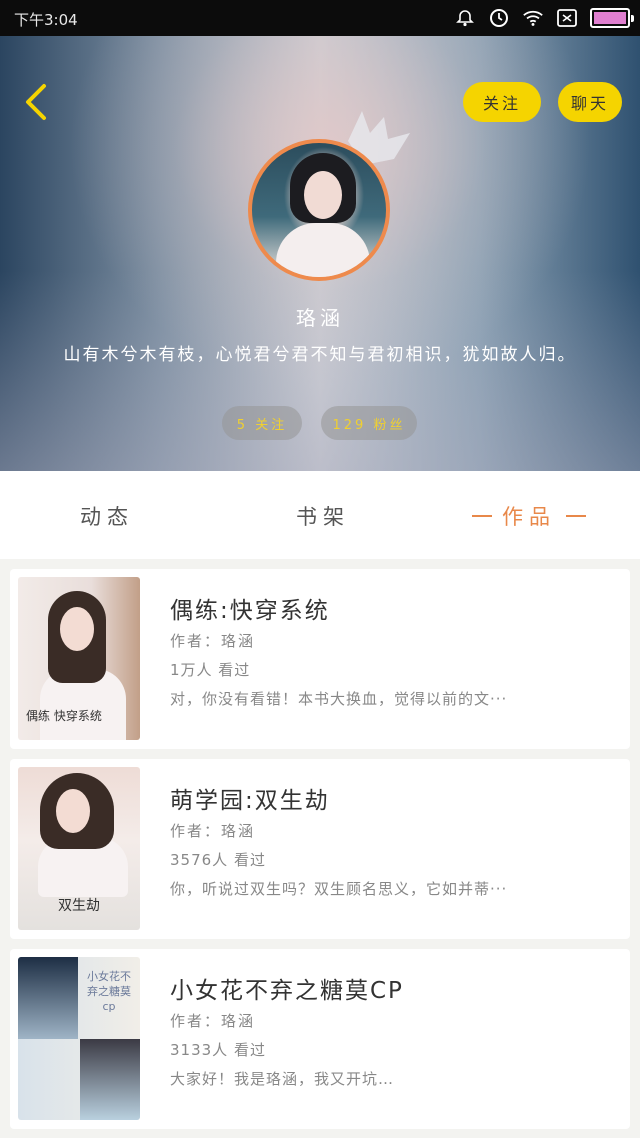 The image size is (640, 1138). I want to click on battery-icon, so click(612, 18).